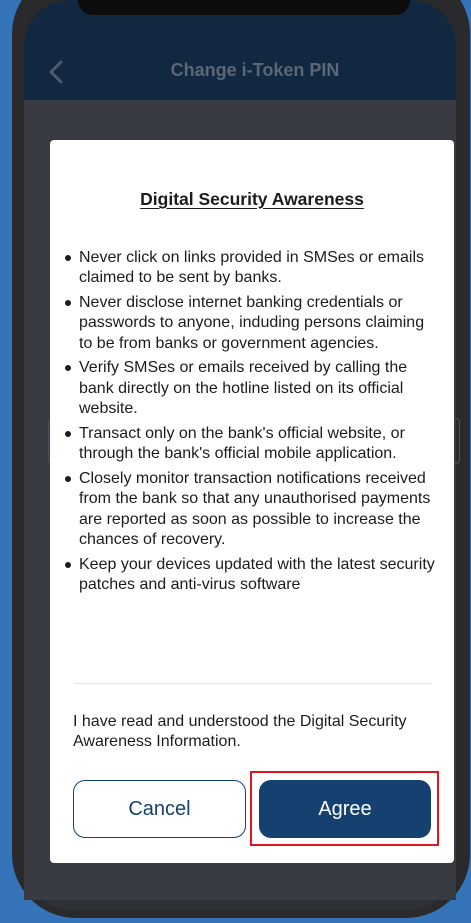 This screenshot has height=923, width=471. Describe the element at coordinates (240, 50) in the screenshot. I see `app-header` at that location.